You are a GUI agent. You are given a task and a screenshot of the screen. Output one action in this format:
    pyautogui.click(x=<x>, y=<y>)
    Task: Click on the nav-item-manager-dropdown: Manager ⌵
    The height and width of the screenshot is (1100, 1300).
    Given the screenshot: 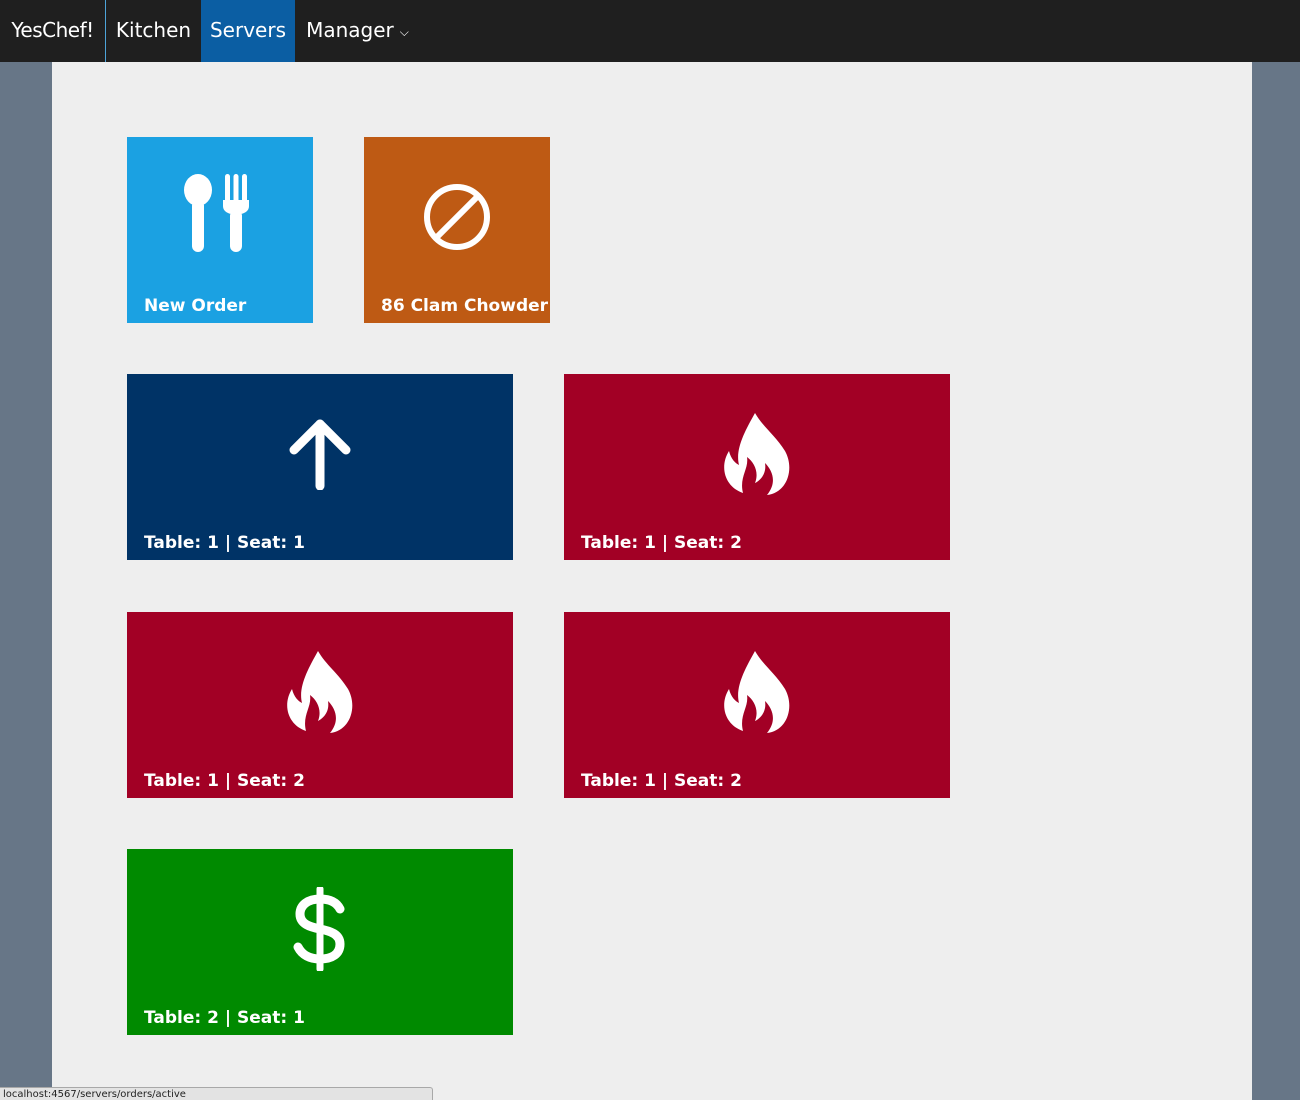 What is the action you would take?
    pyautogui.click(x=357, y=31)
    